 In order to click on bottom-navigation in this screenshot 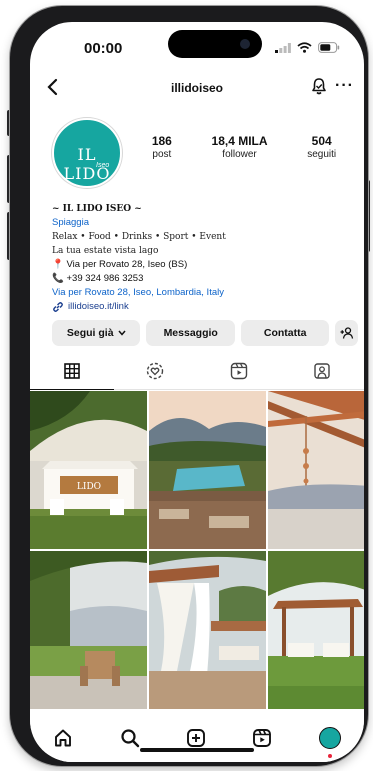, I will do `click(197, 738)`.